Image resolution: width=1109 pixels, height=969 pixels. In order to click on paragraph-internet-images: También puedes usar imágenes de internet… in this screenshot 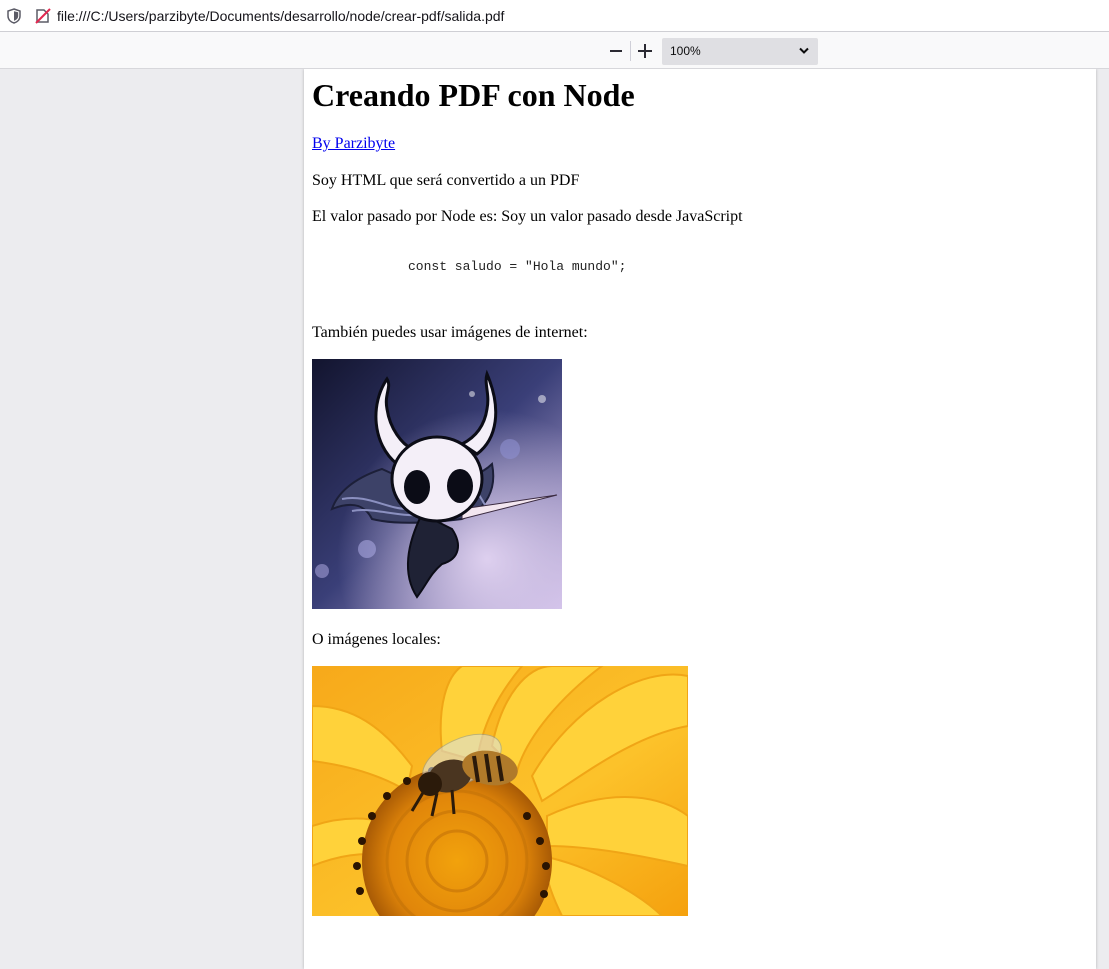, I will do `click(450, 332)`.